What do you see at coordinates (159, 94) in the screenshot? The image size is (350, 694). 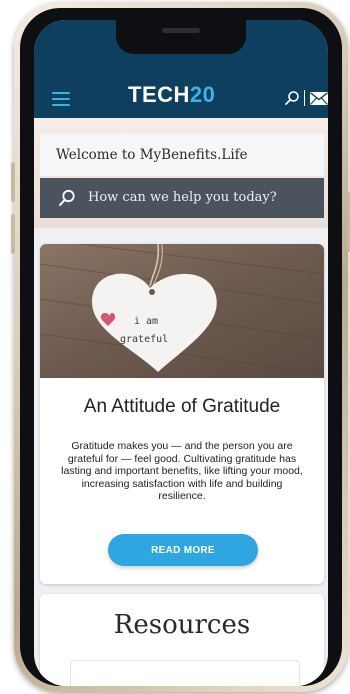 I see `logo-text: TECH` at bounding box center [159, 94].